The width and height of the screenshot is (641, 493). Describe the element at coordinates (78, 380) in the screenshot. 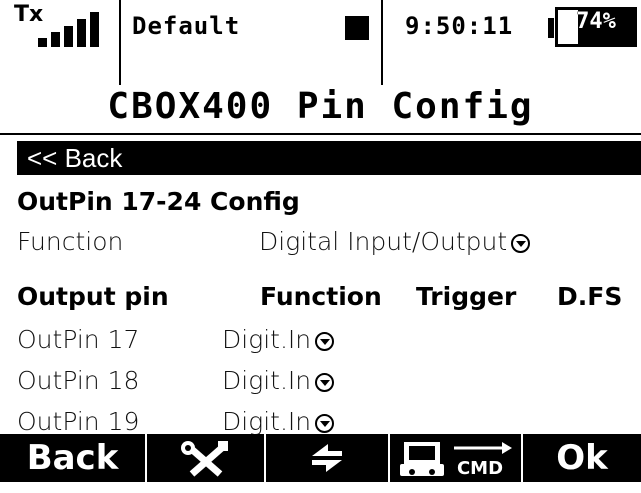

I see `output-pin-name: OutPin 18` at that location.